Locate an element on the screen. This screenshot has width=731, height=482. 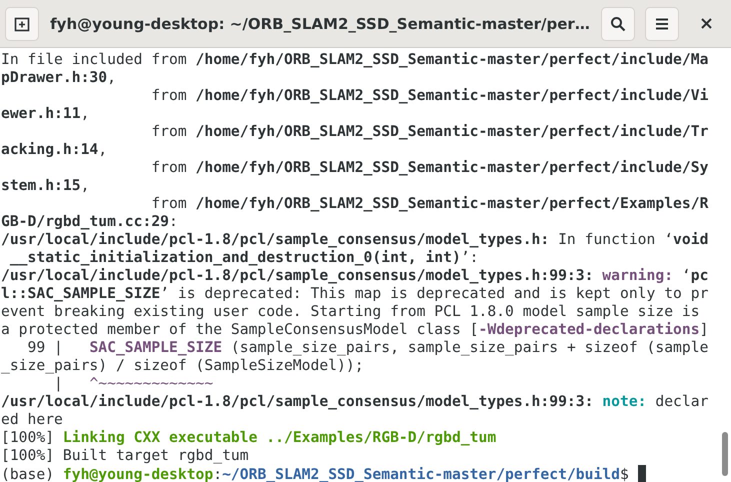
search-button is located at coordinates (618, 23).